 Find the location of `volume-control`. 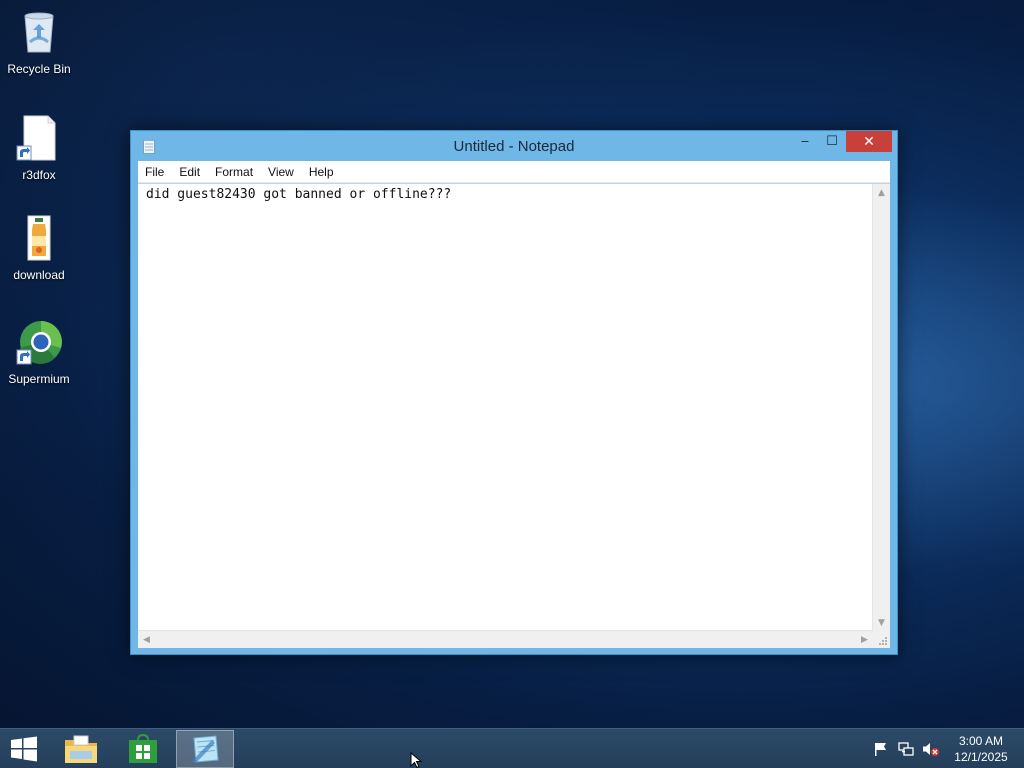

volume-control is located at coordinates (931, 748).